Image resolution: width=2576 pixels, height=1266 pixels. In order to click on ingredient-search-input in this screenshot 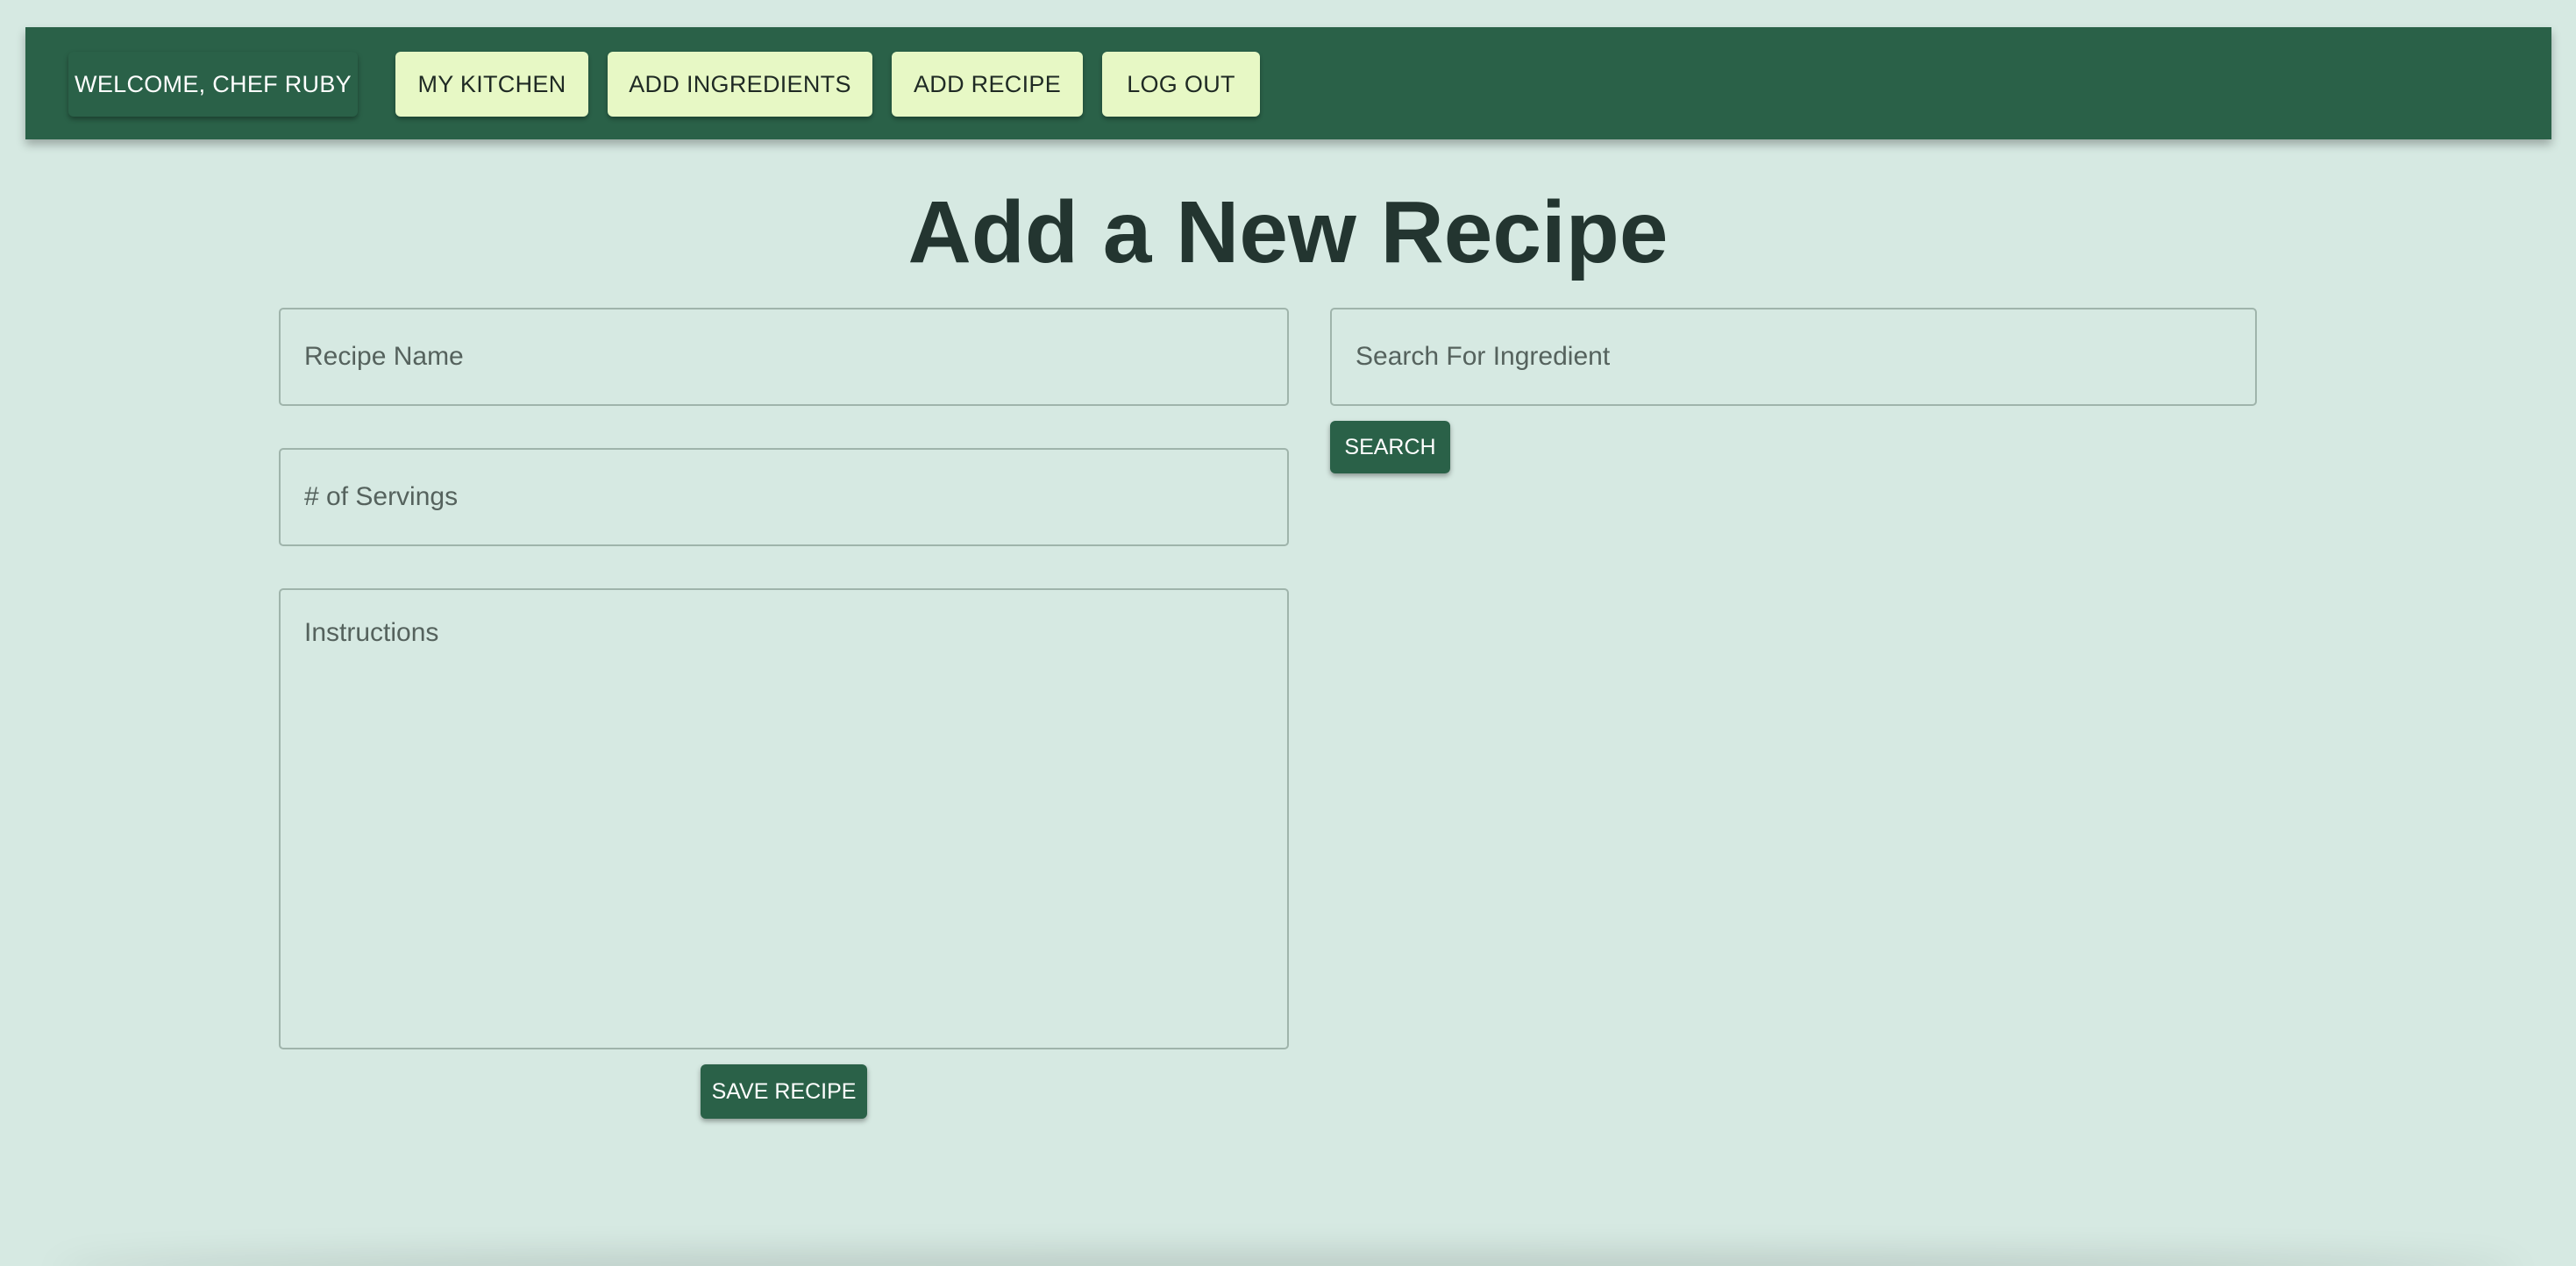, I will do `click(1793, 357)`.